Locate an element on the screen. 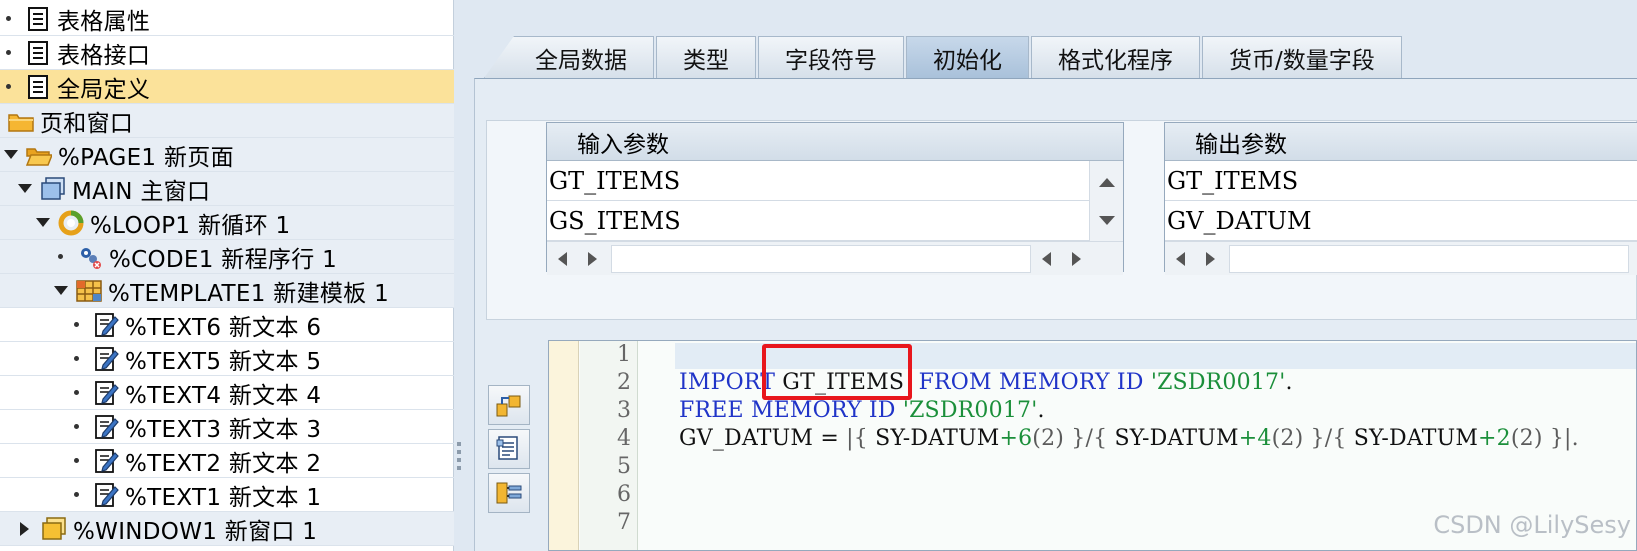  tree-item-label: %LOOP1 新循环 1 is located at coordinates (190, 225).